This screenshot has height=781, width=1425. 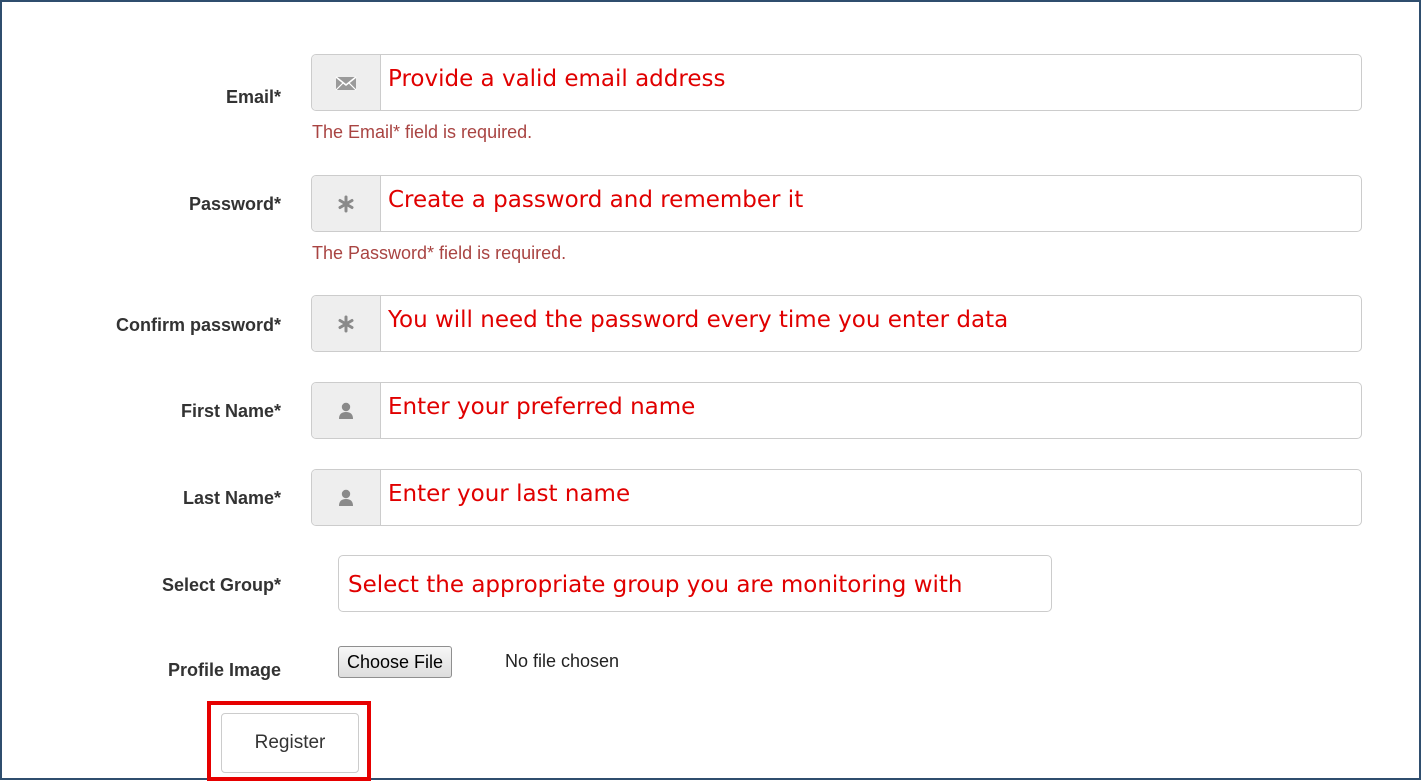 What do you see at coordinates (395, 662) in the screenshot?
I see `choose-file-button: Choose File` at bounding box center [395, 662].